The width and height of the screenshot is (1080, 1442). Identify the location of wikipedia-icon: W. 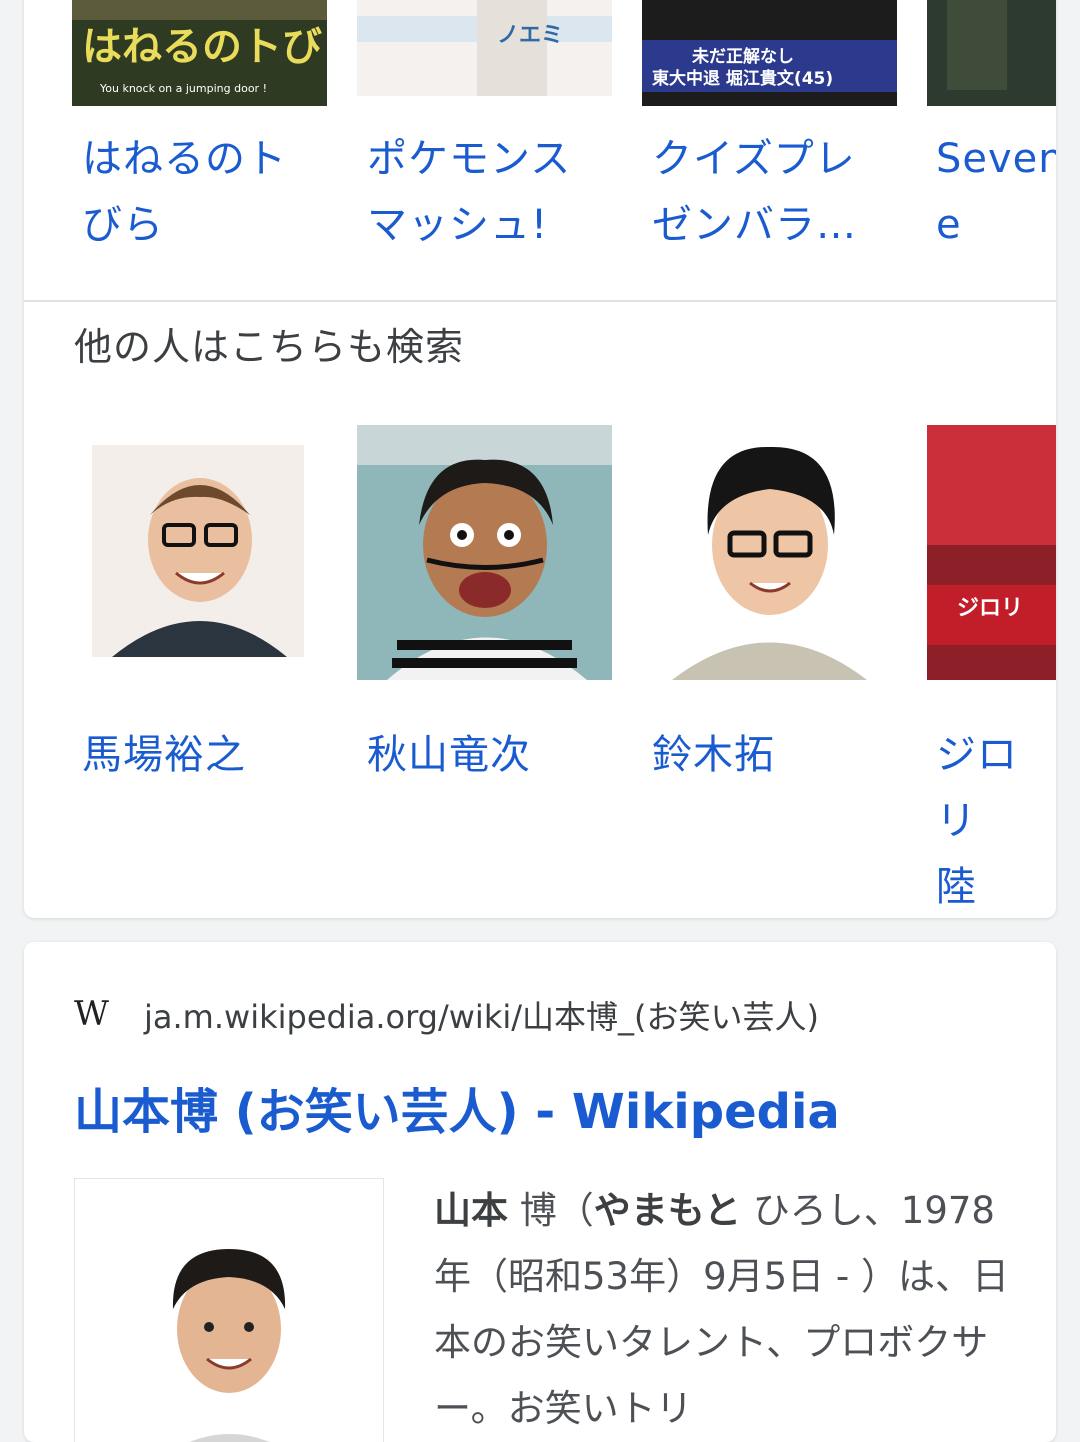
(91, 1014).